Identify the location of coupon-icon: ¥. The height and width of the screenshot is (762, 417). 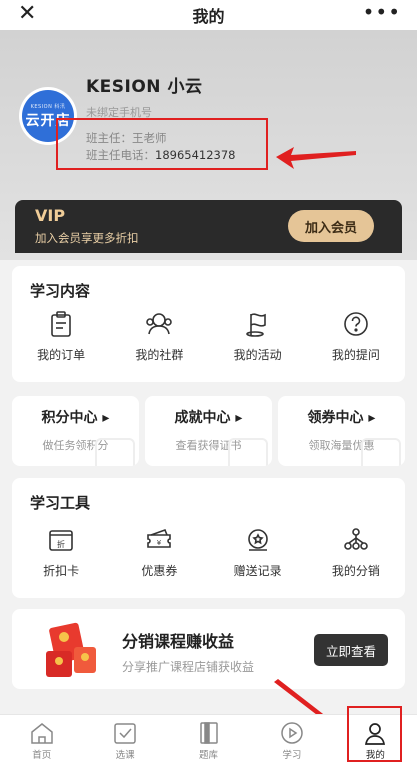
(159, 538).